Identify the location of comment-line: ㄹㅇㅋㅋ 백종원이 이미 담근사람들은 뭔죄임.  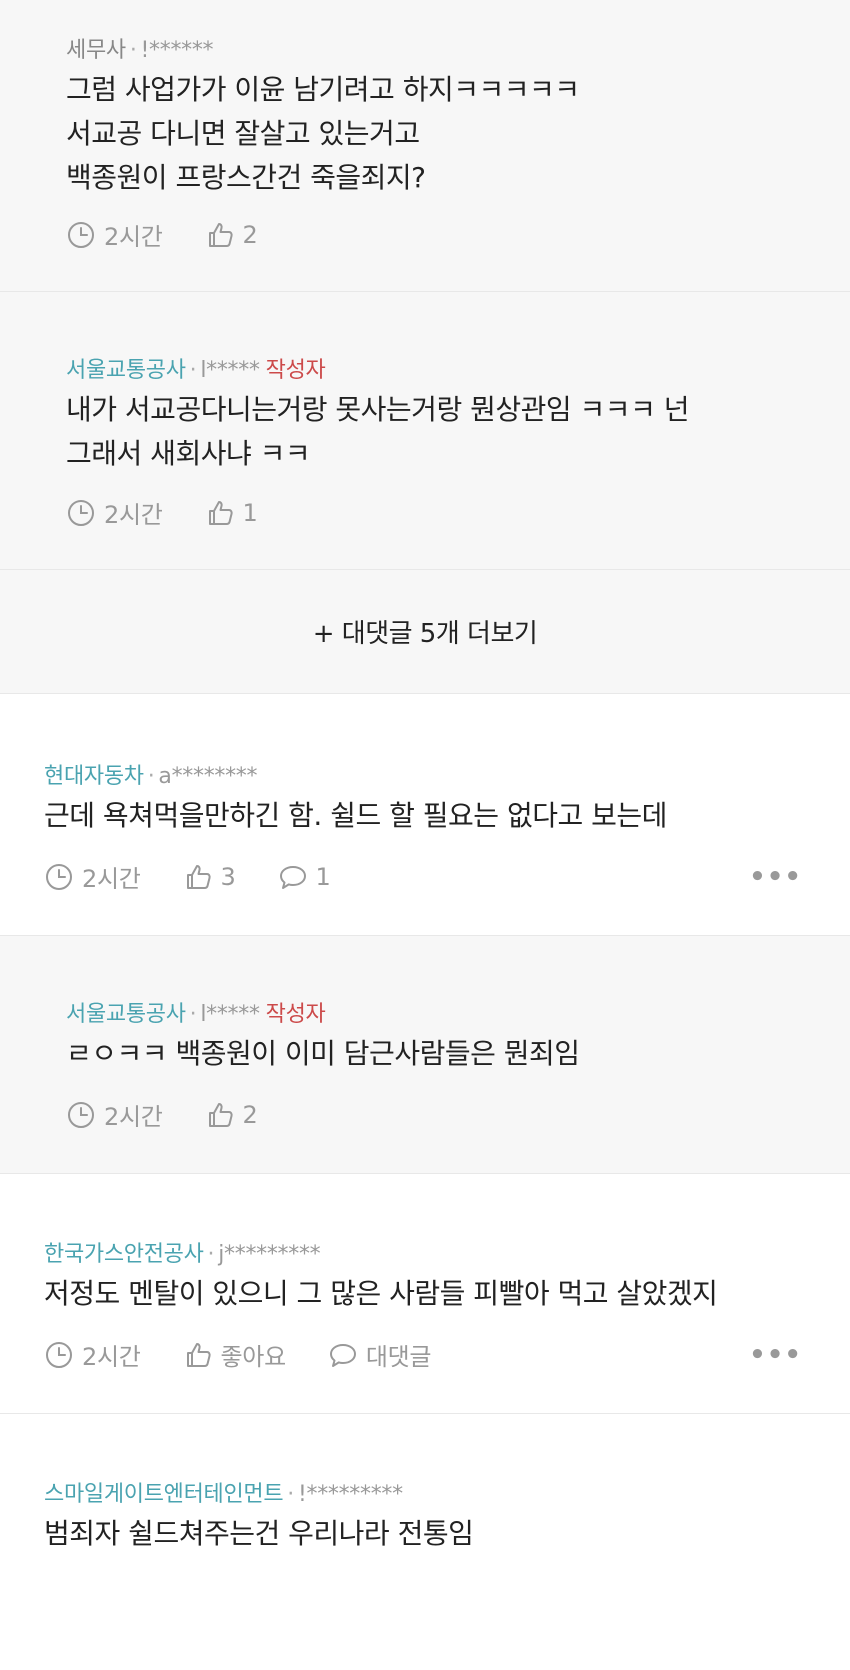
(323, 1053).